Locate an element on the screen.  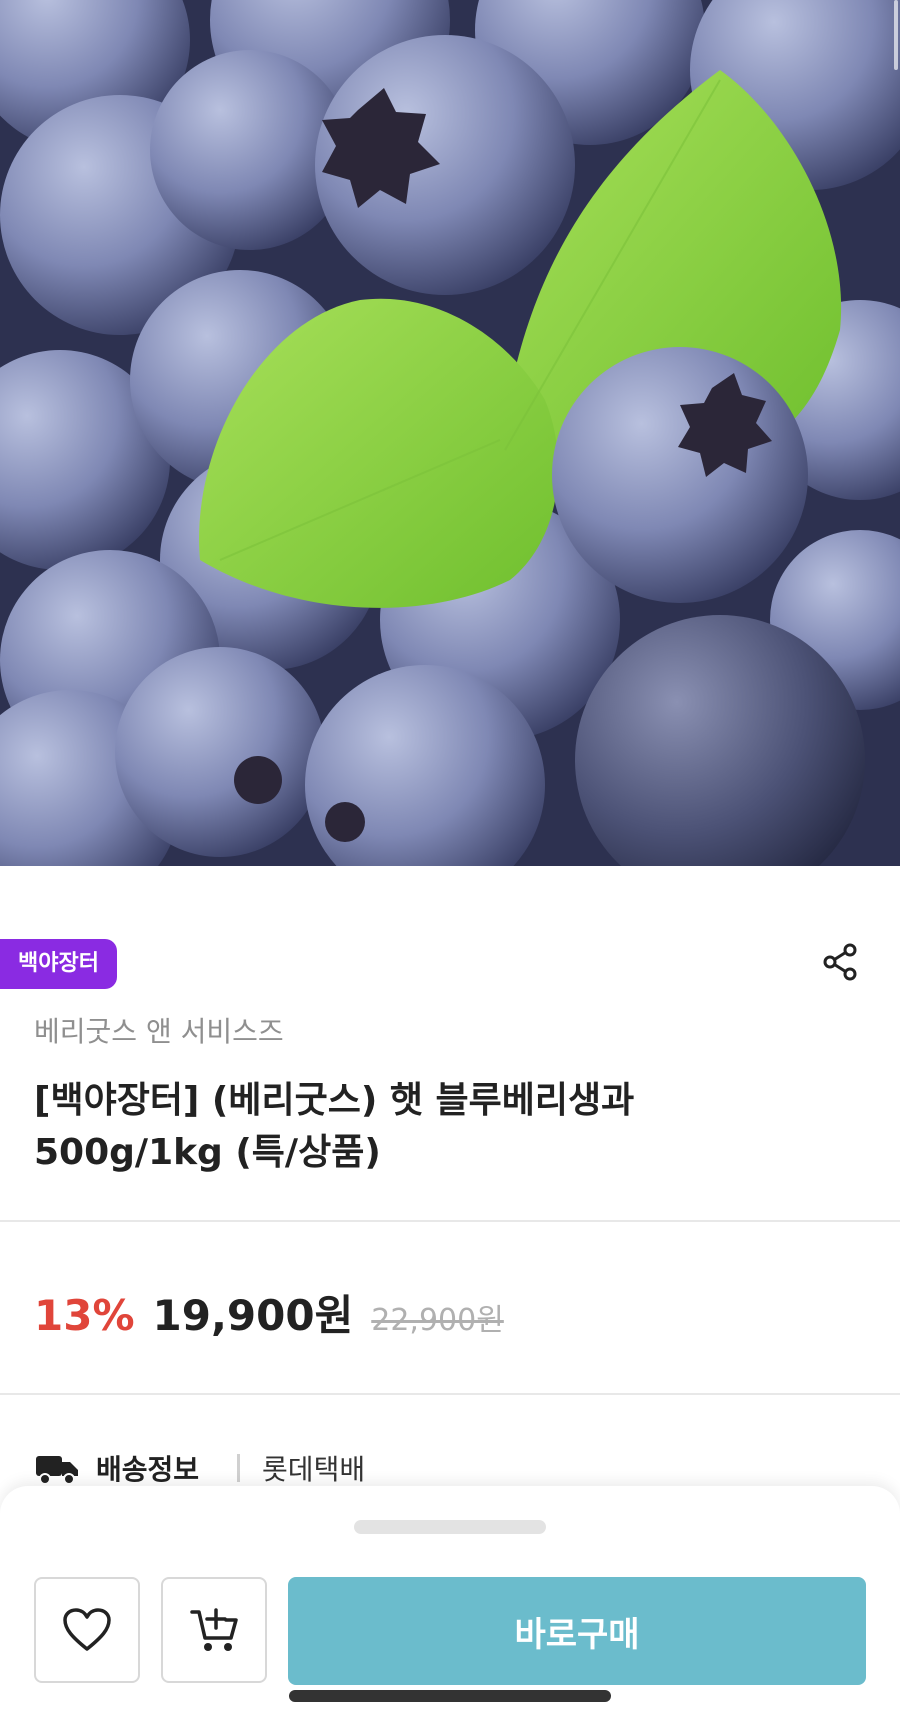
add-to-cart-button is located at coordinates (214, 1630).